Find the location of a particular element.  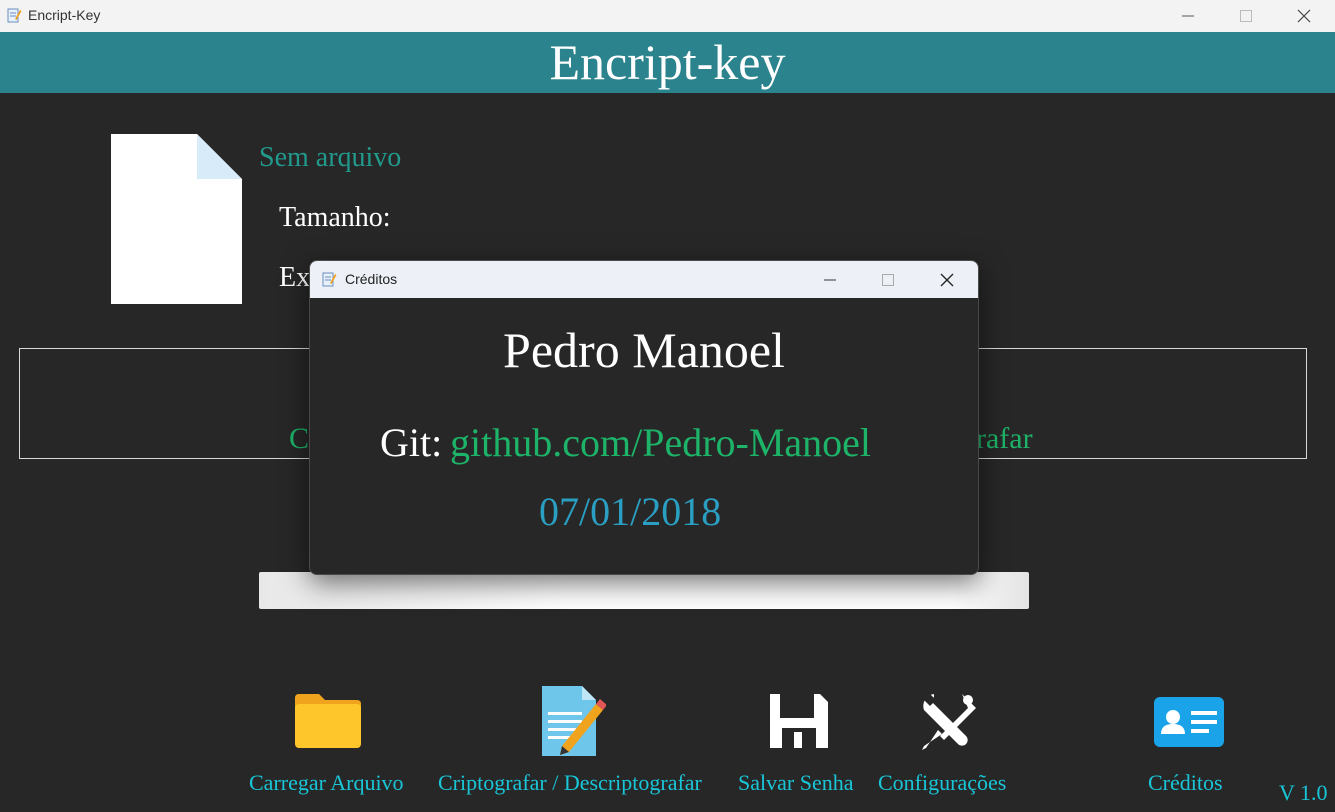

load-file-button is located at coordinates (328, 723).